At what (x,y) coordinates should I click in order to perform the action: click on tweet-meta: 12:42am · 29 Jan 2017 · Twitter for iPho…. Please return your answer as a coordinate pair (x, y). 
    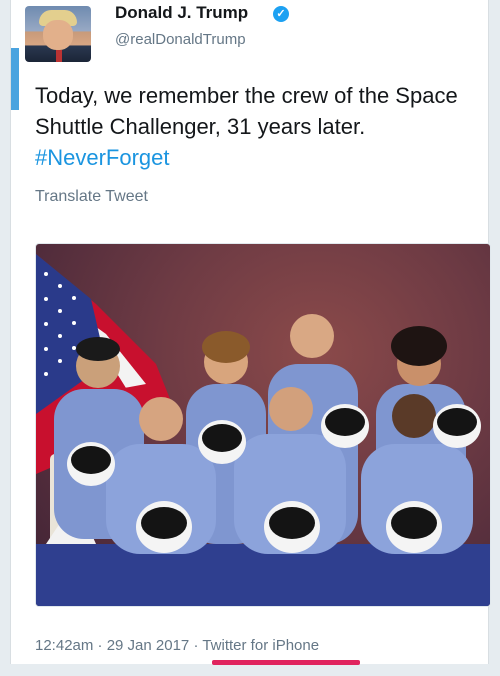
    Looking at the image, I should click on (177, 645).